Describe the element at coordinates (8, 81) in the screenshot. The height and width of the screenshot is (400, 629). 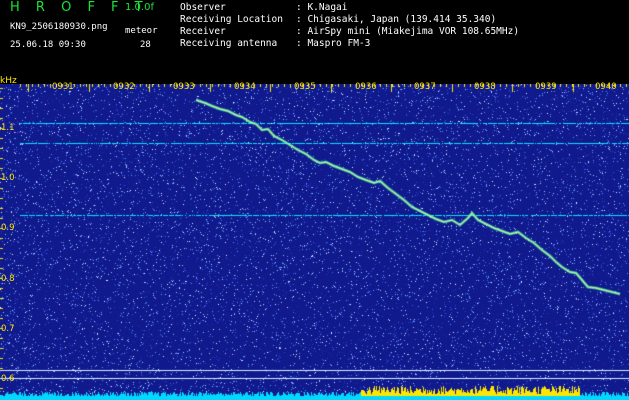
I see `y-axis-unit: kHz` at that location.